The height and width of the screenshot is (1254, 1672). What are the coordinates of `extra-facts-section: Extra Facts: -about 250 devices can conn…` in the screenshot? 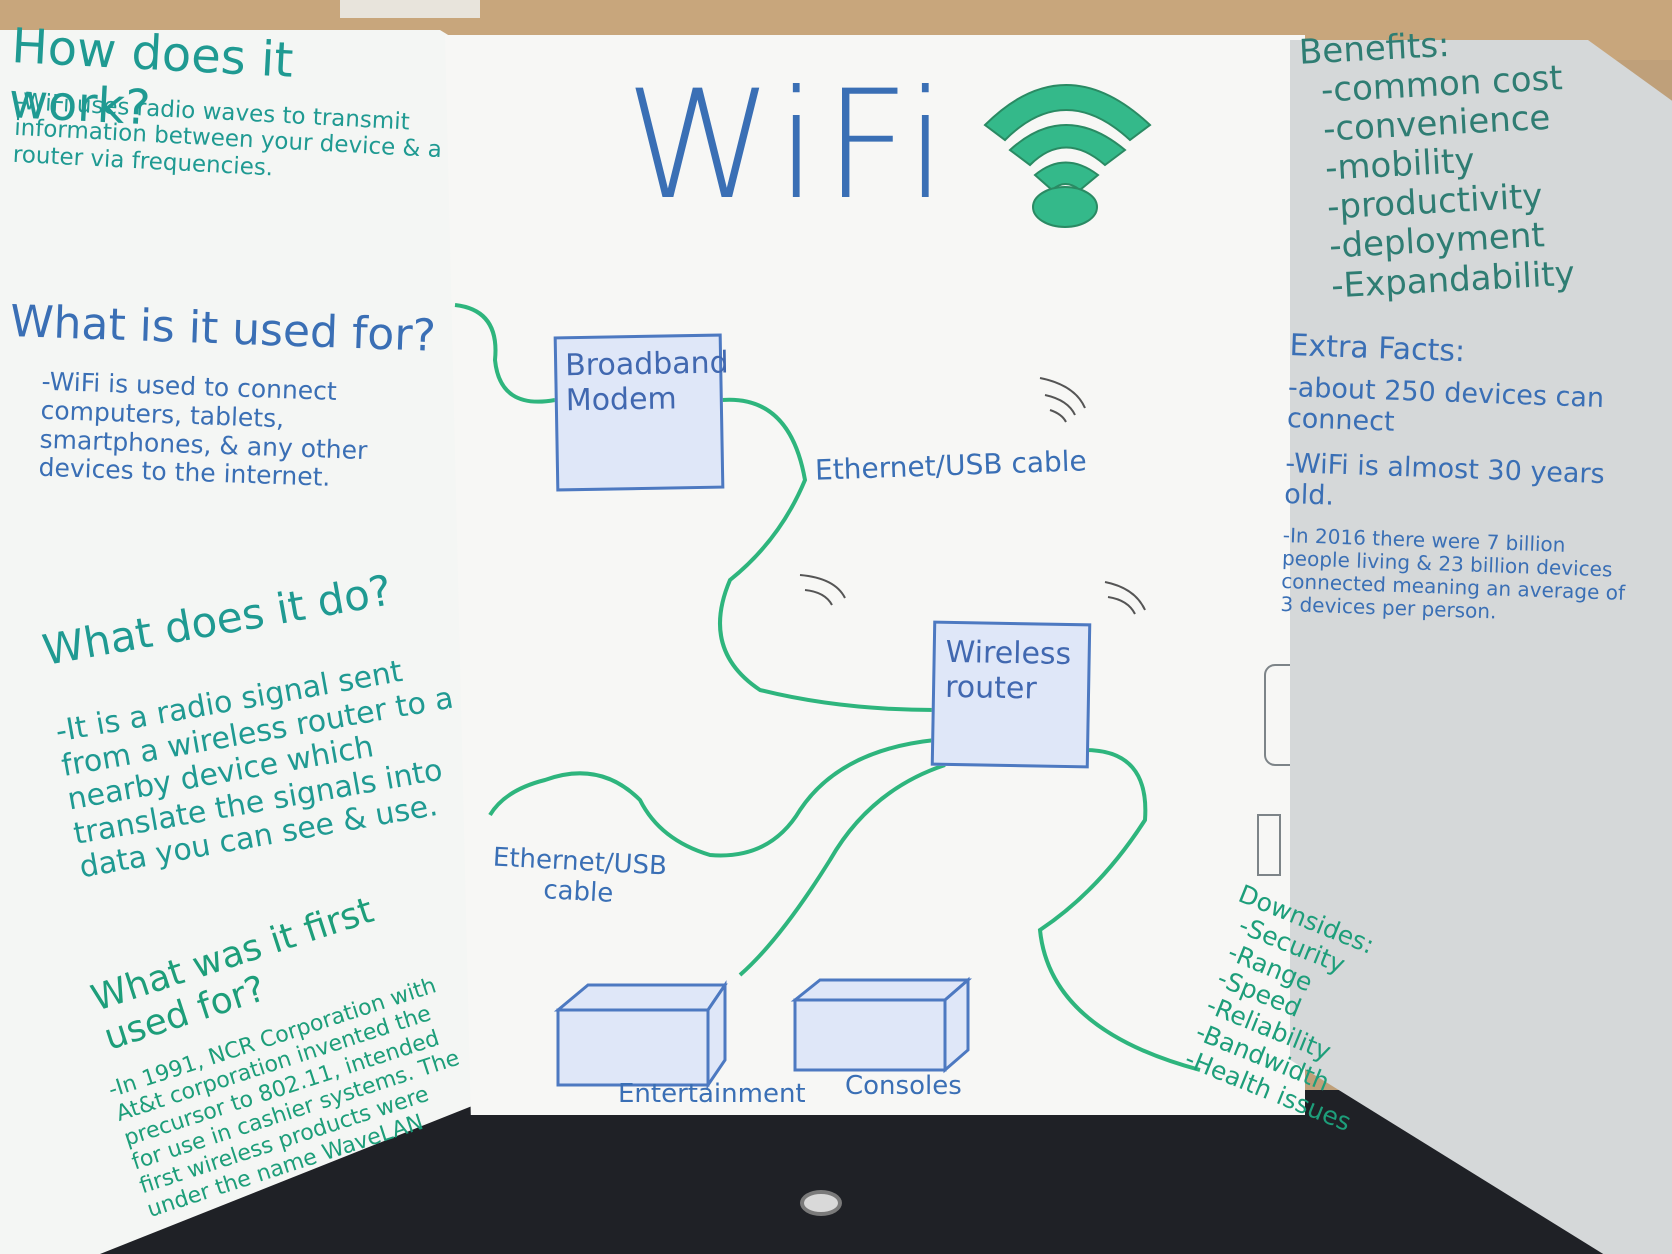 It's located at (1457, 478).